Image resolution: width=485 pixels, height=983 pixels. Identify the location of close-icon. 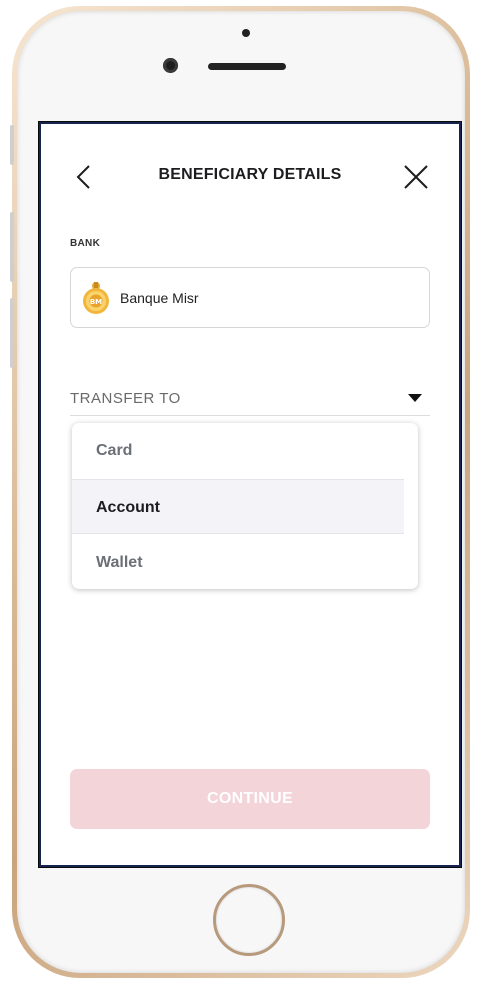
(416, 177).